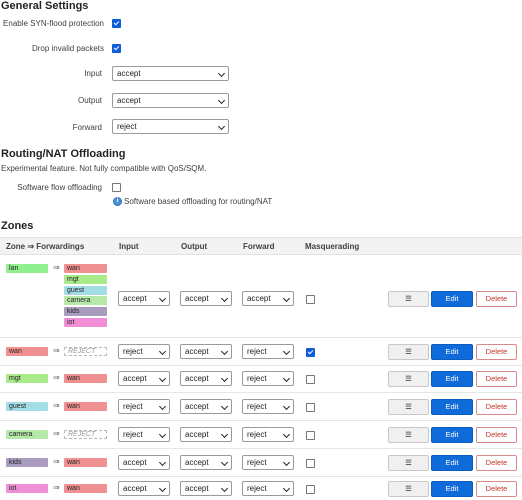  Describe the element at coordinates (116, 48) in the screenshot. I see `drop-invalid-checkbox` at that location.